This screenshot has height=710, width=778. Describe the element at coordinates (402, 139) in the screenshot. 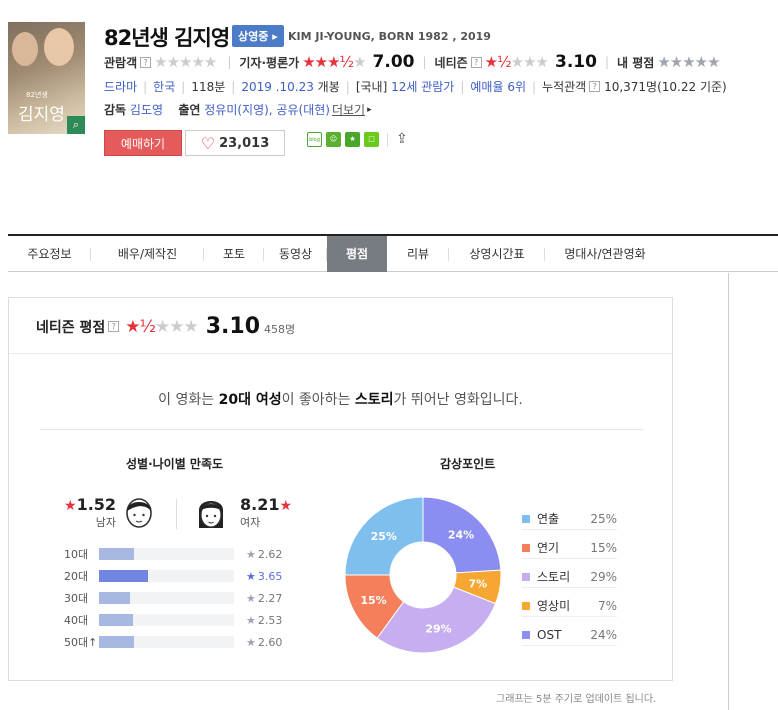

I see `share-icon: ⇪` at that location.